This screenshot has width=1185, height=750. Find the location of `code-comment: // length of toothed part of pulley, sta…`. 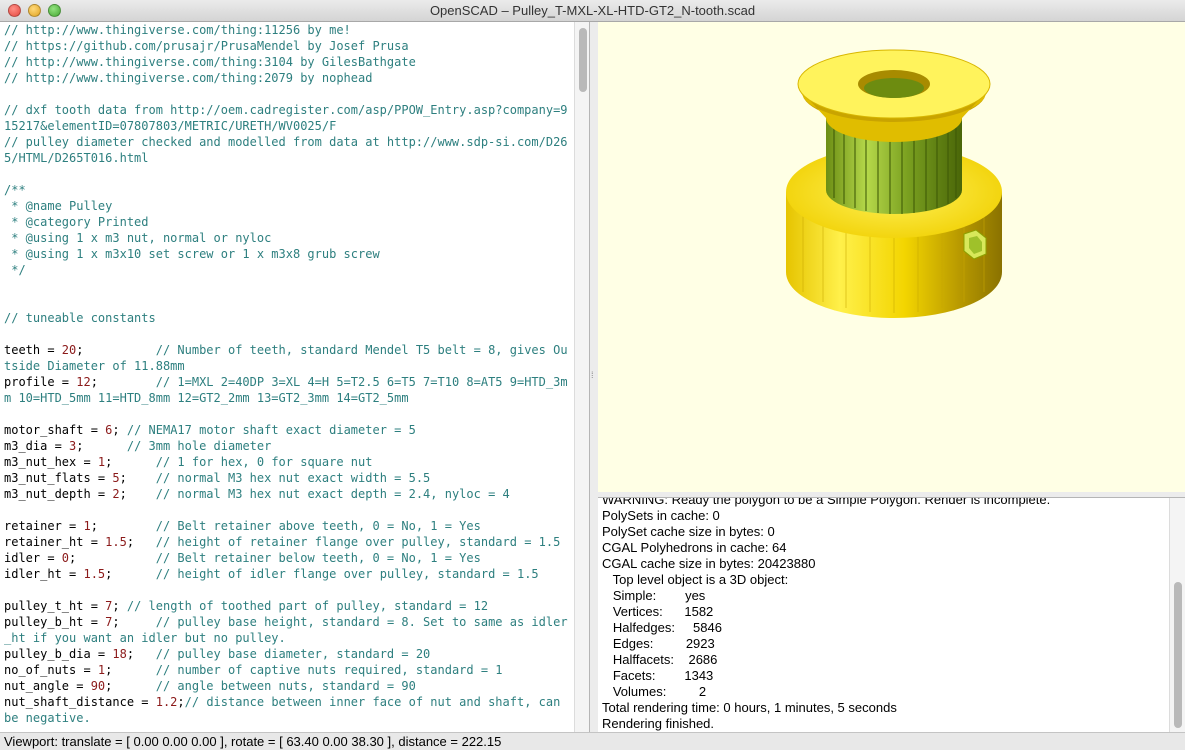

code-comment: // length of toothed part of pulley, sta… is located at coordinates (307, 606).